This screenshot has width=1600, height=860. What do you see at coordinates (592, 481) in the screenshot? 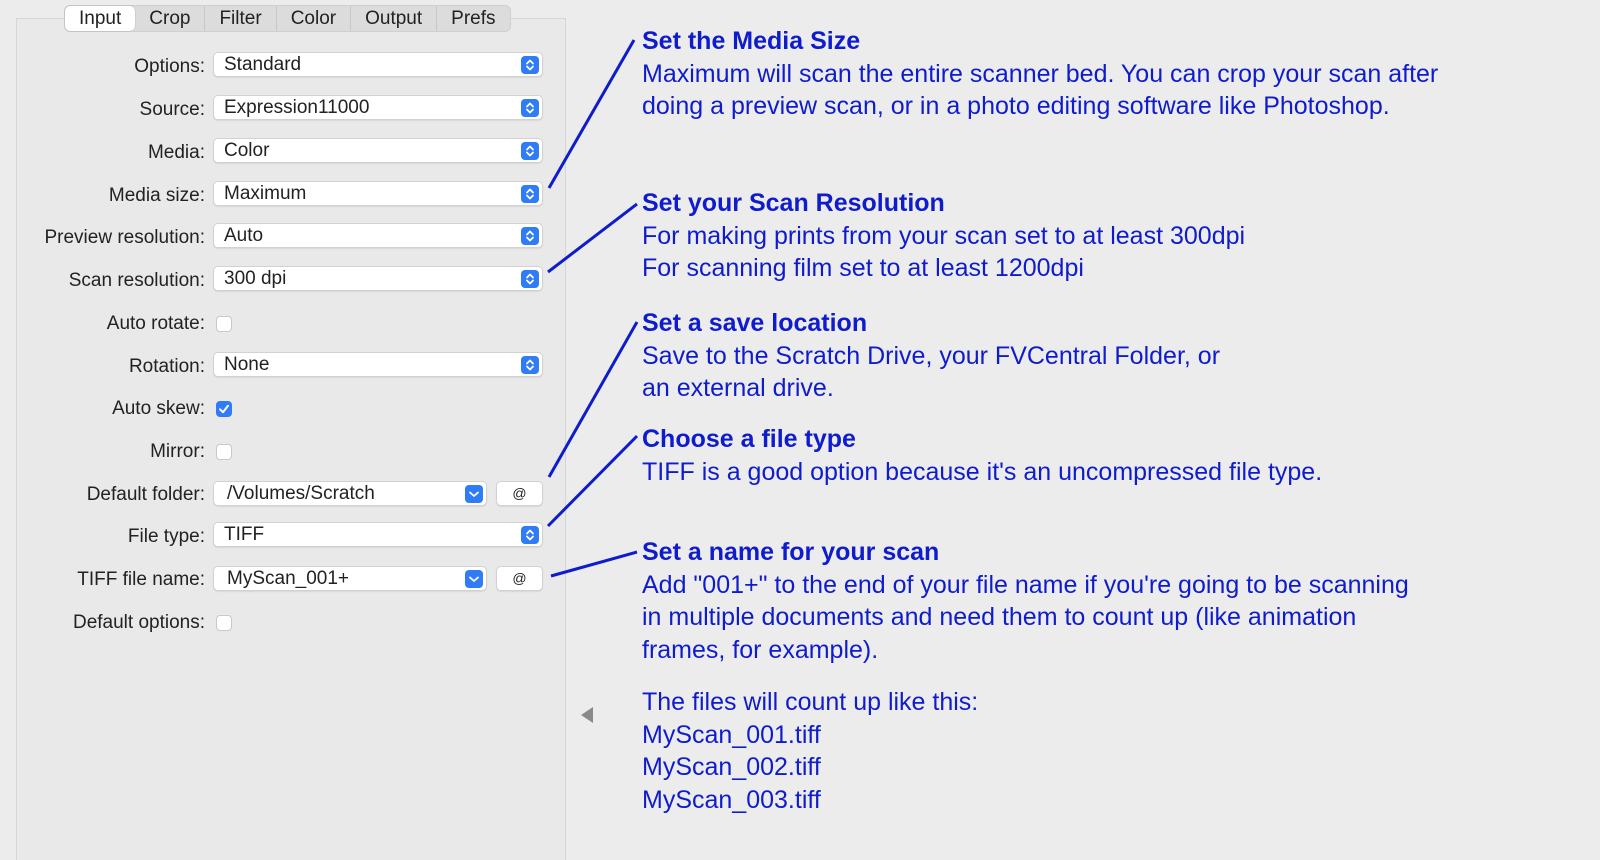
I see `connector-file-type` at bounding box center [592, 481].